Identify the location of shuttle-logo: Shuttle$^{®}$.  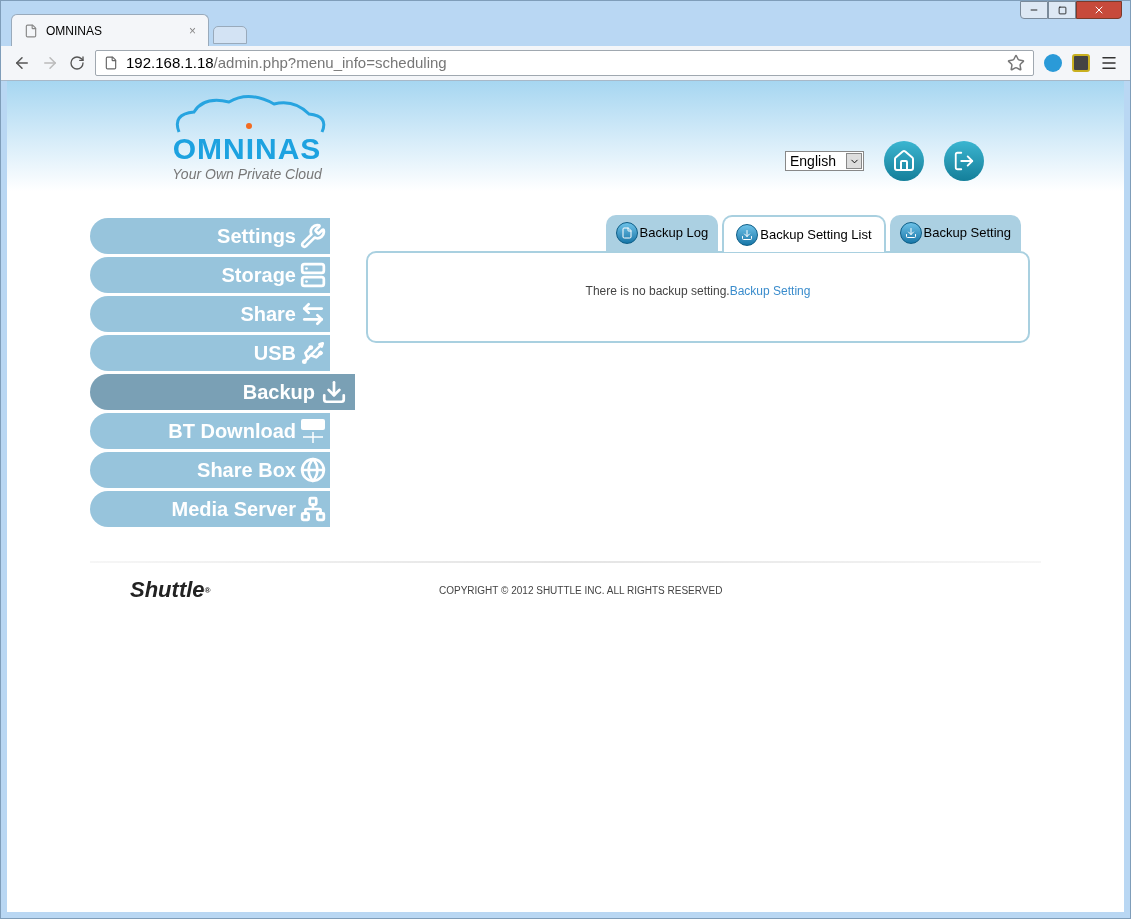
(171, 590).